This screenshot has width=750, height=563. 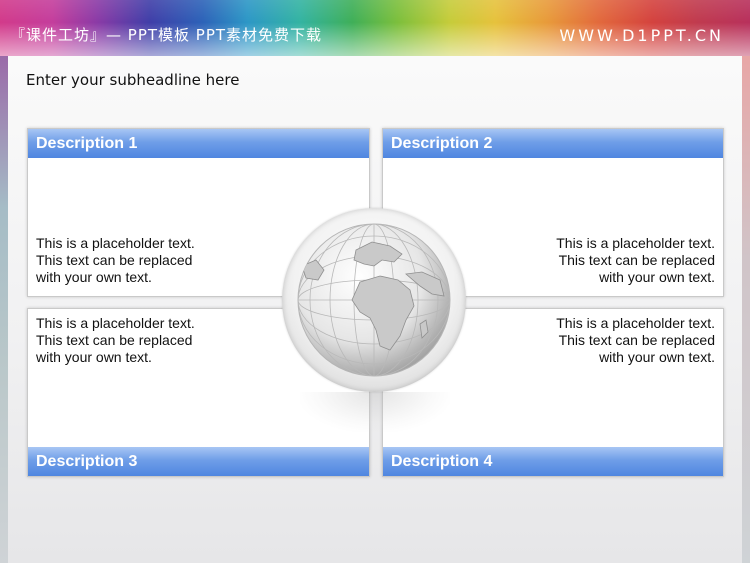 I want to click on panel-title-1: Description 1, so click(x=198, y=143).